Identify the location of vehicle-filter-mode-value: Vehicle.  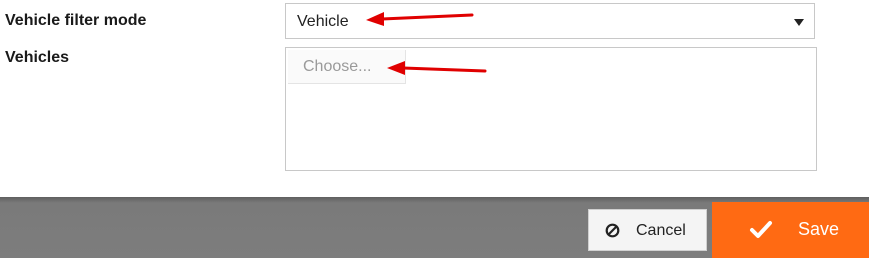
(323, 21).